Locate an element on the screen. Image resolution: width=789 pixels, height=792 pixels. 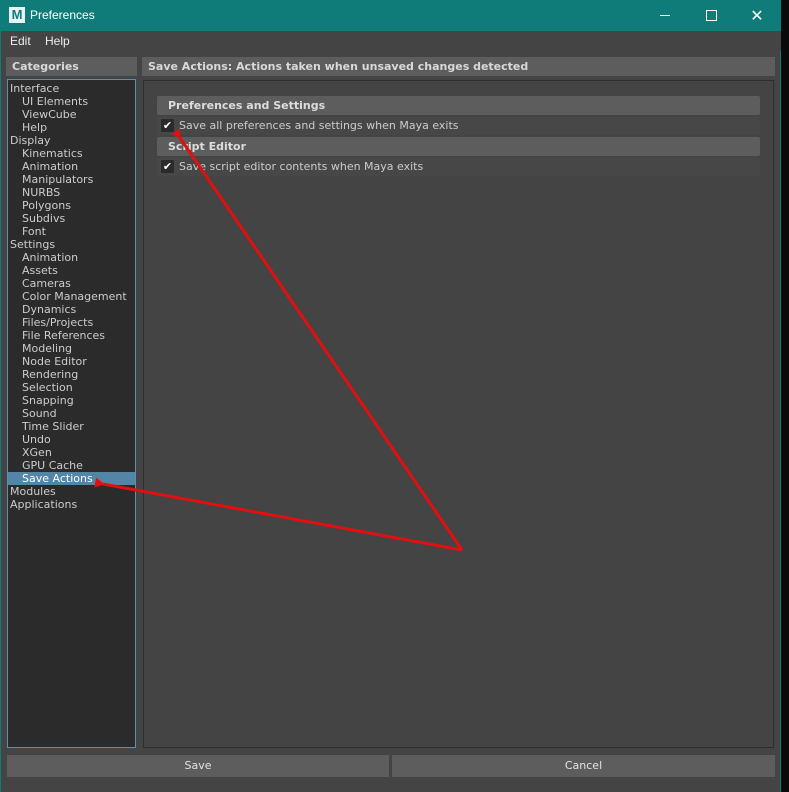
save-preferences-checkbox: ✔ is located at coordinates (167, 125).